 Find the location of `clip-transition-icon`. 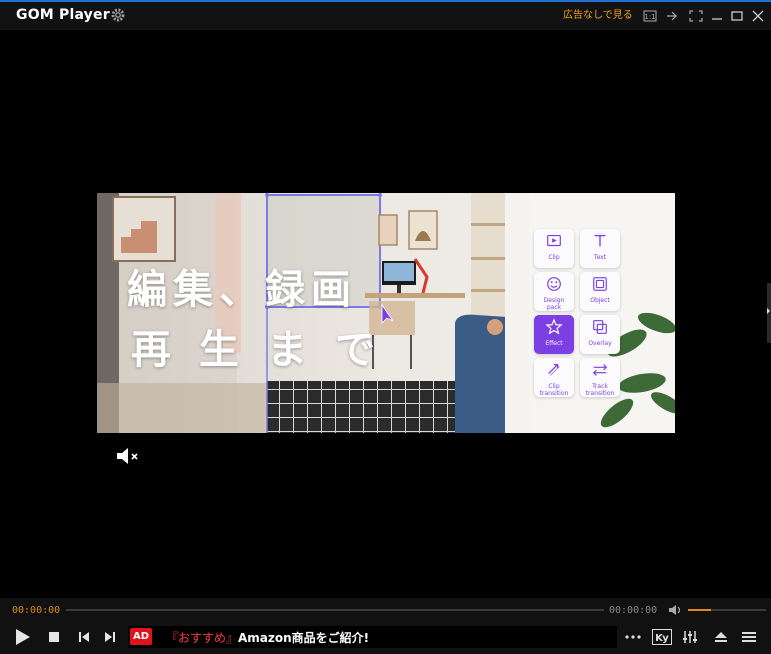

clip-transition-icon is located at coordinates (554, 369).